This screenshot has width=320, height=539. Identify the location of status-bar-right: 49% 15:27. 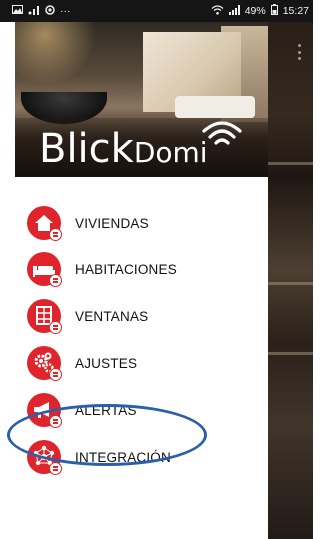
(260, 11).